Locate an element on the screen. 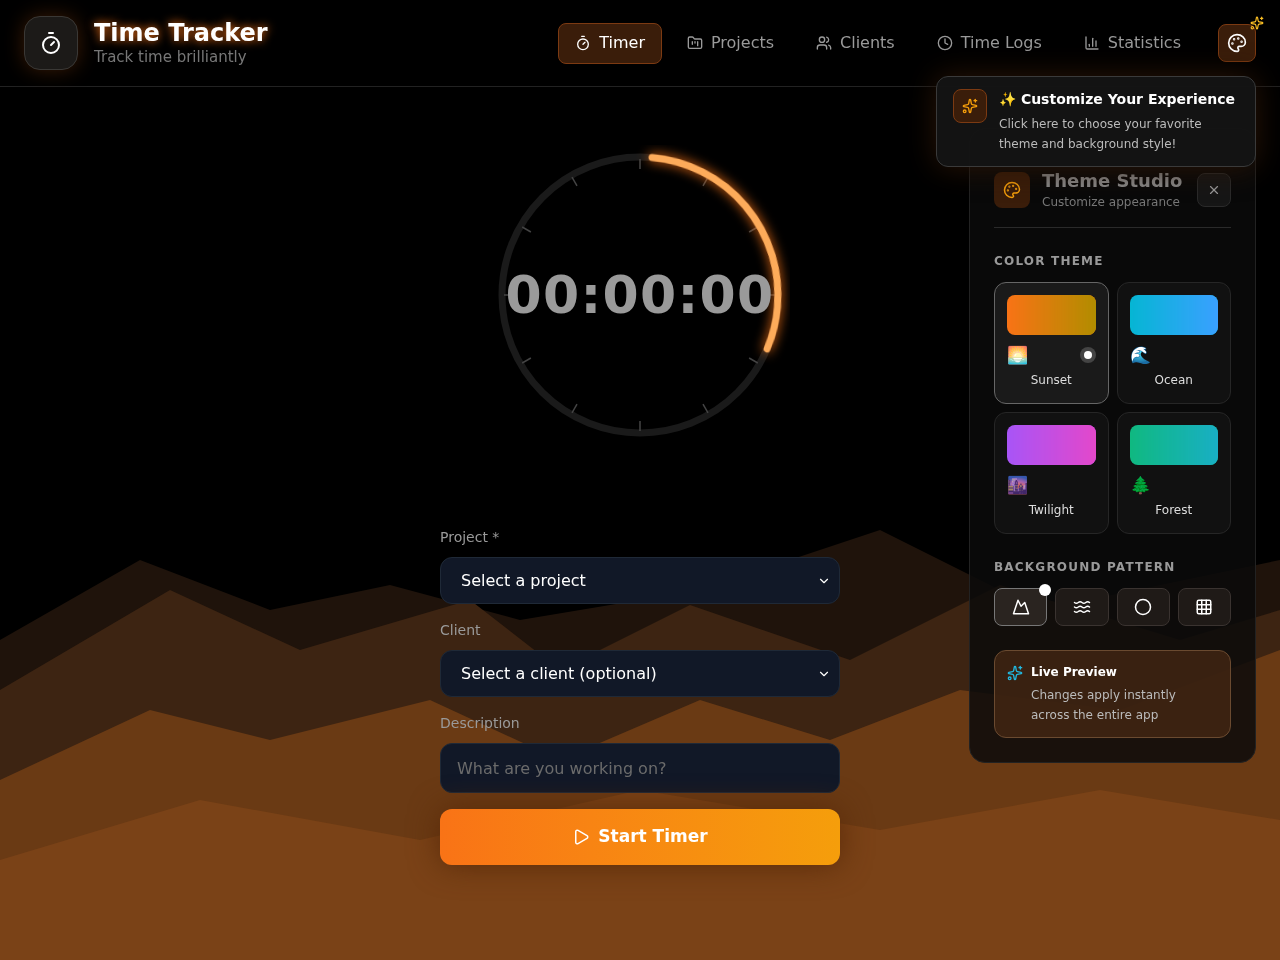 Image resolution: width=1280 pixels, height=960 pixels. bar-chart-icon is located at coordinates (1091, 43).